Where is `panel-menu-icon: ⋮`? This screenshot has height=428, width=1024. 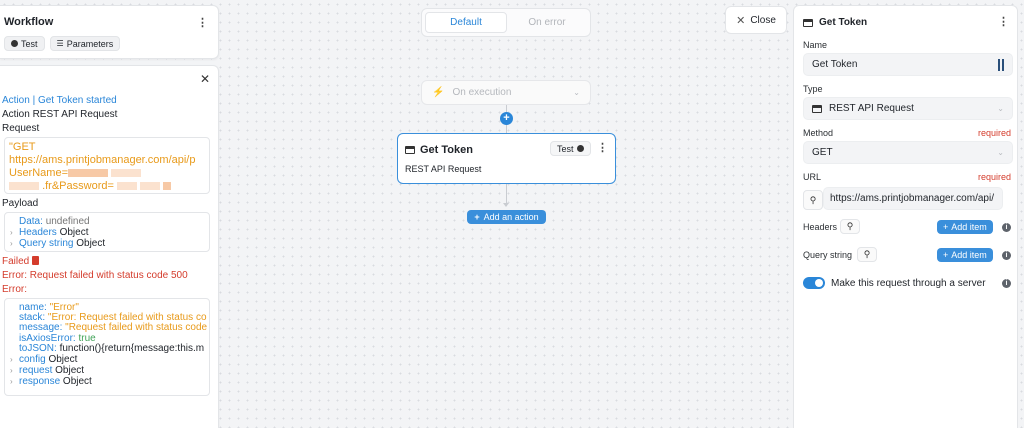
panel-menu-icon: ⋮ is located at coordinates (1003, 22).